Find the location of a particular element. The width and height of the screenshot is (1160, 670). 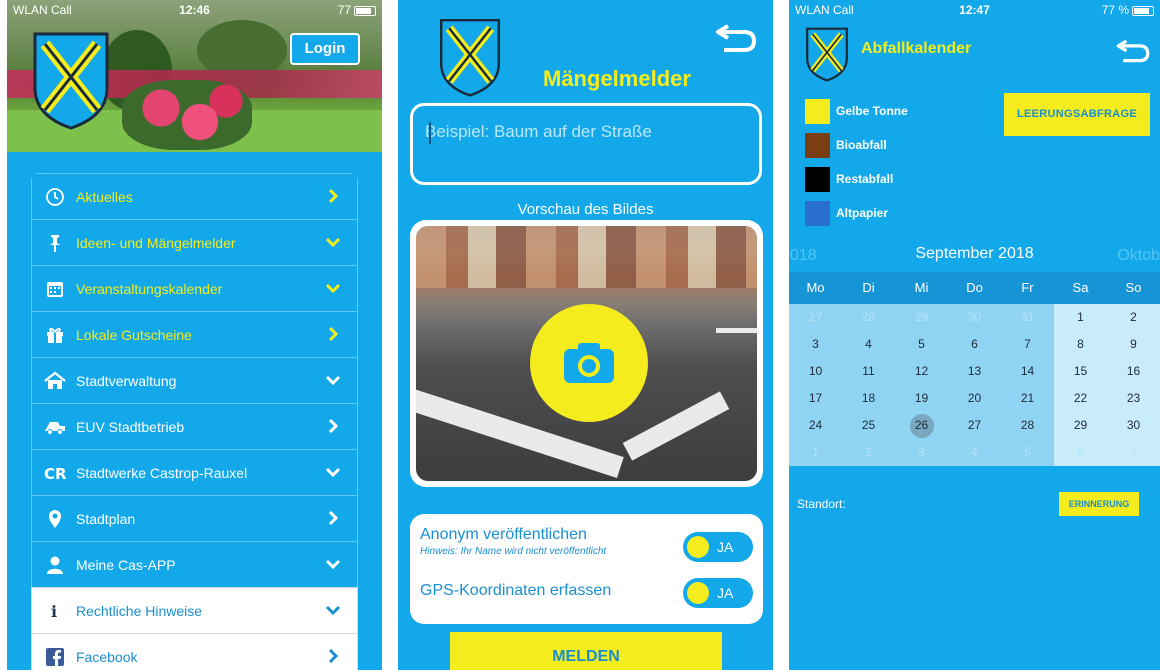

menu-item-stadtwerke-castrop-rauxel: CR Stadtwerke Castrop-Rauxel is located at coordinates (194, 472).